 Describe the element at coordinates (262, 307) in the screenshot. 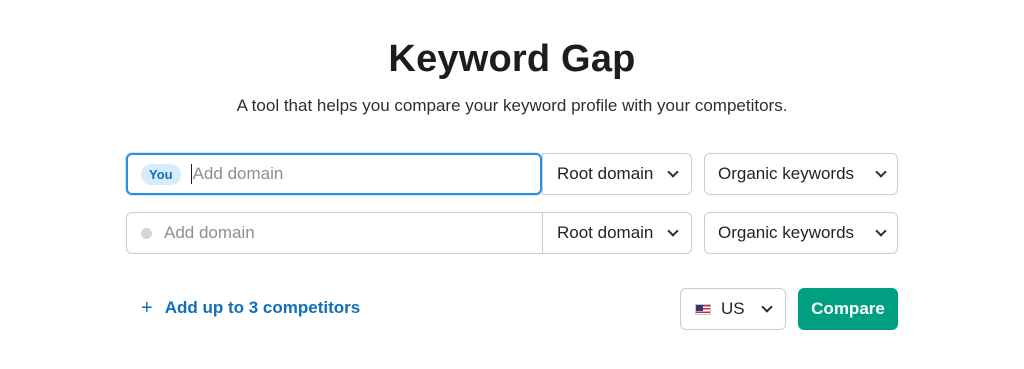

I see `add-competitors-label: Add up to 3 competitors` at that location.